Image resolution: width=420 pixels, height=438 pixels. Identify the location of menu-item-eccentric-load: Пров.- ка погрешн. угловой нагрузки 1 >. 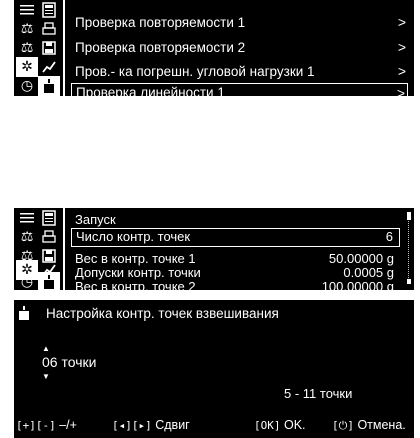
(239, 71).